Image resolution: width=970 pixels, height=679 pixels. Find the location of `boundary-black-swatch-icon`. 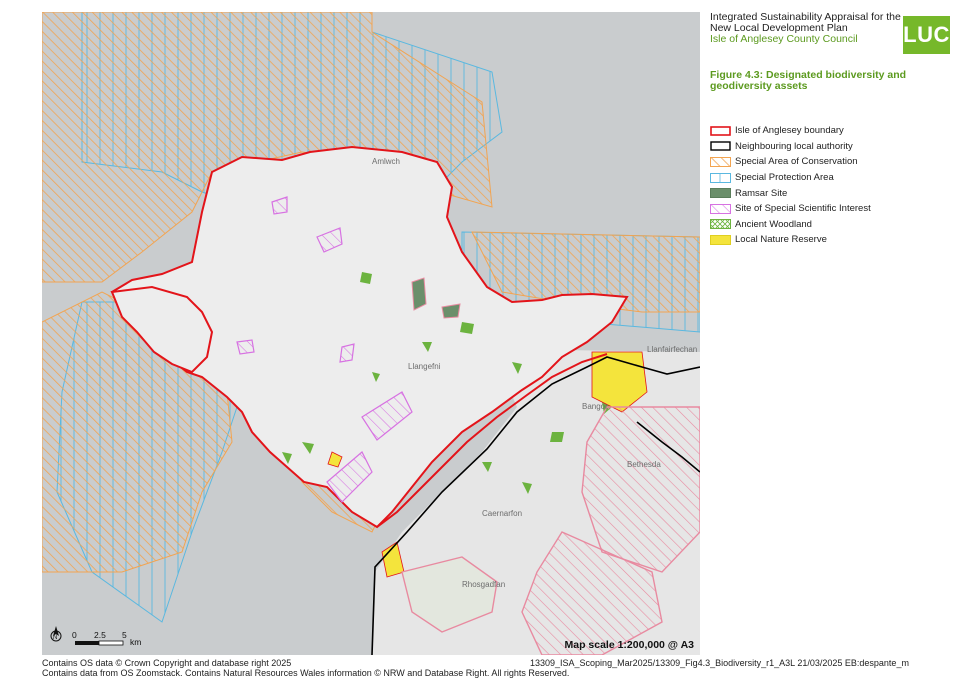

boundary-black-swatch-icon is located at coordinates (720, 146).